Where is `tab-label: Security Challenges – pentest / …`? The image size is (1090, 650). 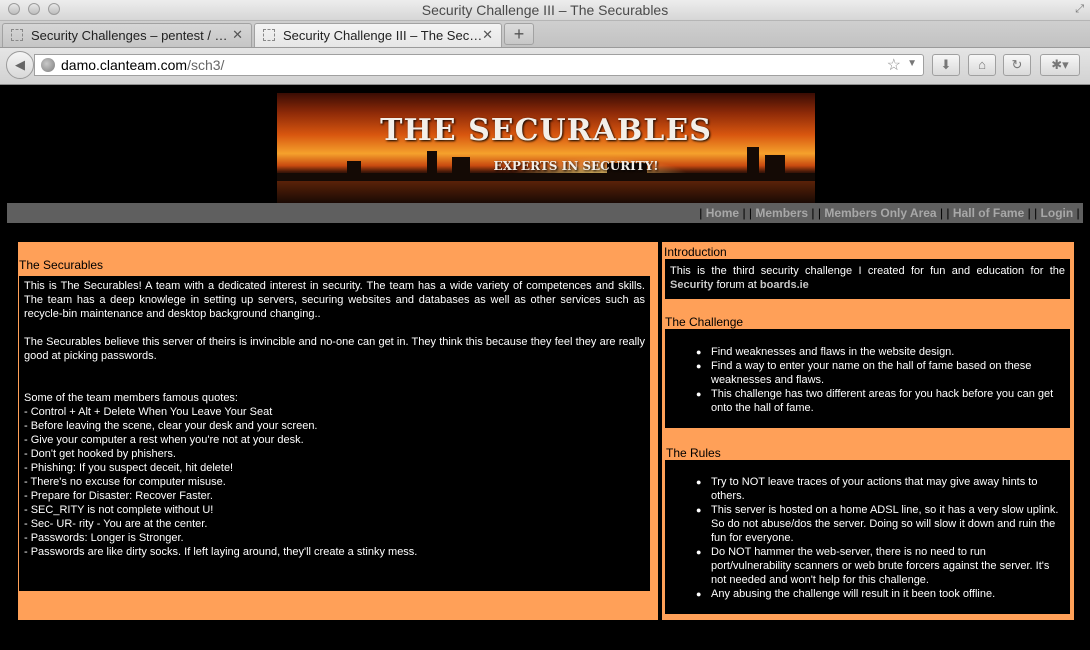
tab-label: Security Challenges – pentest / … is located at coordinates (129, 35).